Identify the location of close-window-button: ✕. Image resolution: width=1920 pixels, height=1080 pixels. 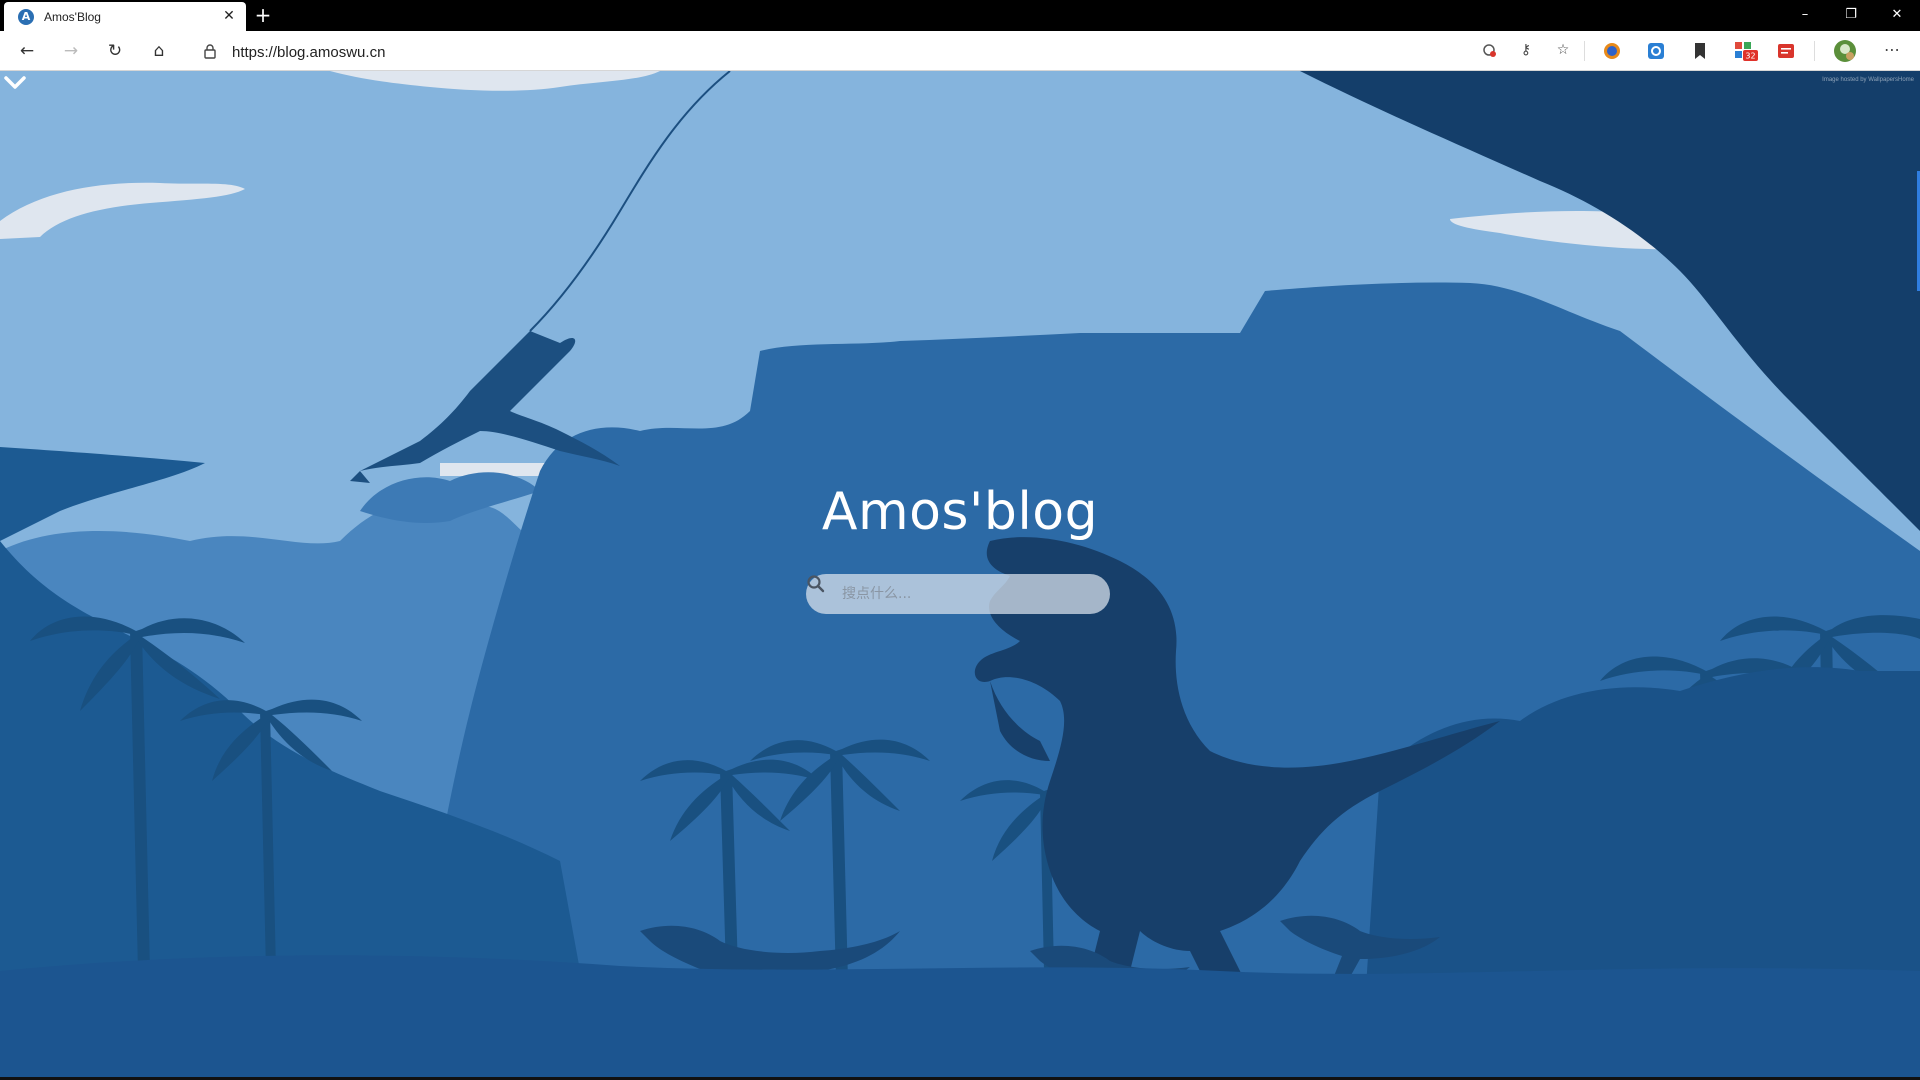
(1897, 15).